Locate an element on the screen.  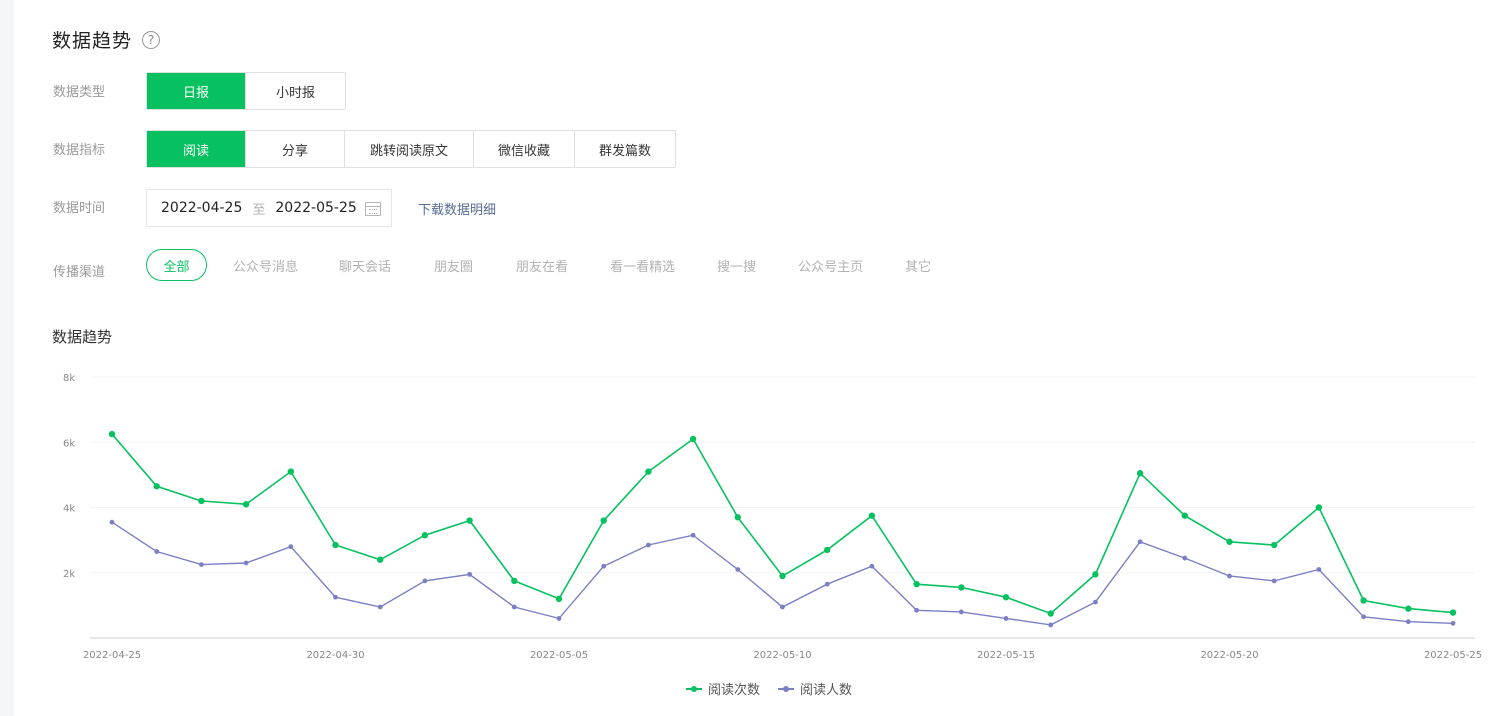
download-details-link: 下载数据明细 is located at coordinates (457, 208).